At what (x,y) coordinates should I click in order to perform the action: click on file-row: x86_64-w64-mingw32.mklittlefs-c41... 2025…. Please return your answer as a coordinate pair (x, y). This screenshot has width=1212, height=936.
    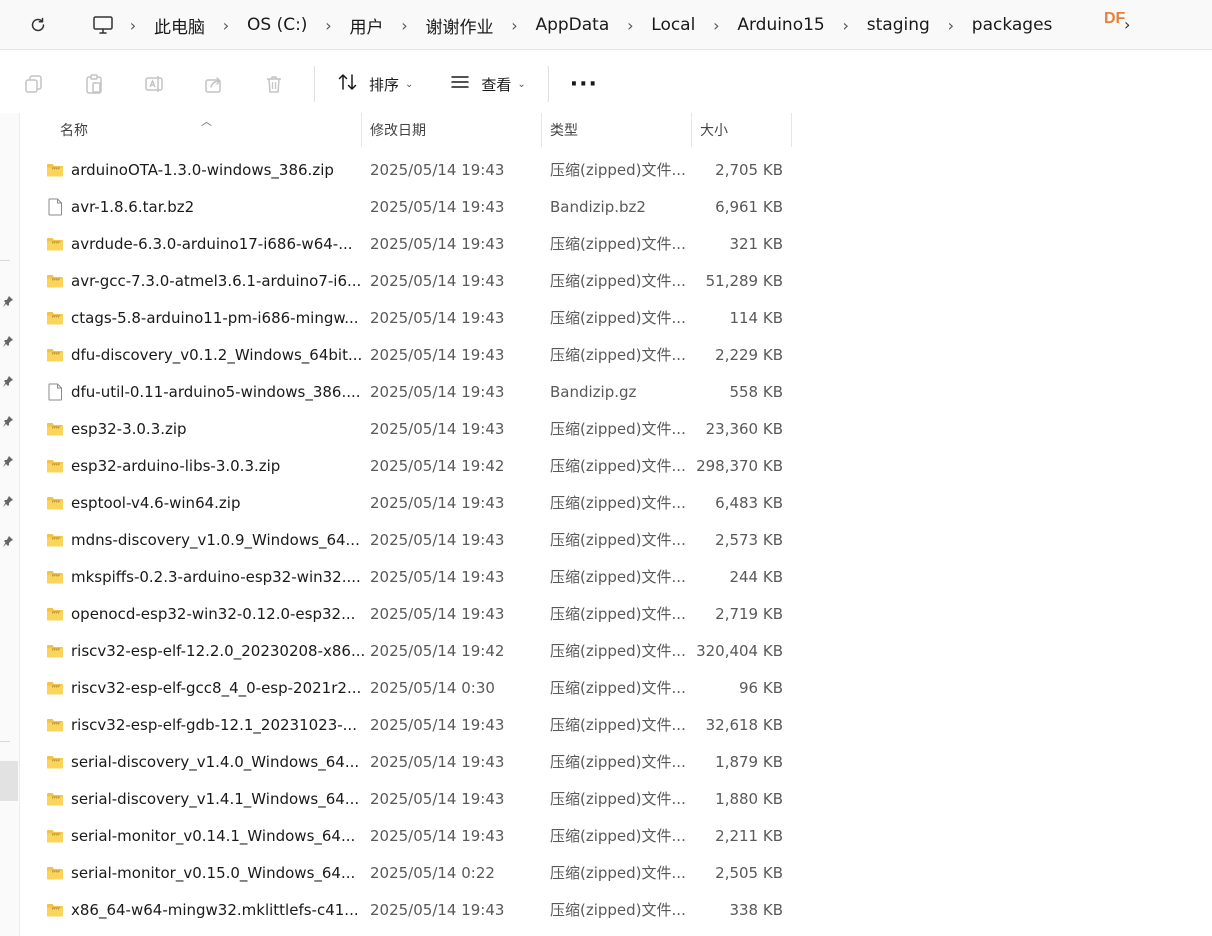
    Looking at the image, I should click on (410, 909).